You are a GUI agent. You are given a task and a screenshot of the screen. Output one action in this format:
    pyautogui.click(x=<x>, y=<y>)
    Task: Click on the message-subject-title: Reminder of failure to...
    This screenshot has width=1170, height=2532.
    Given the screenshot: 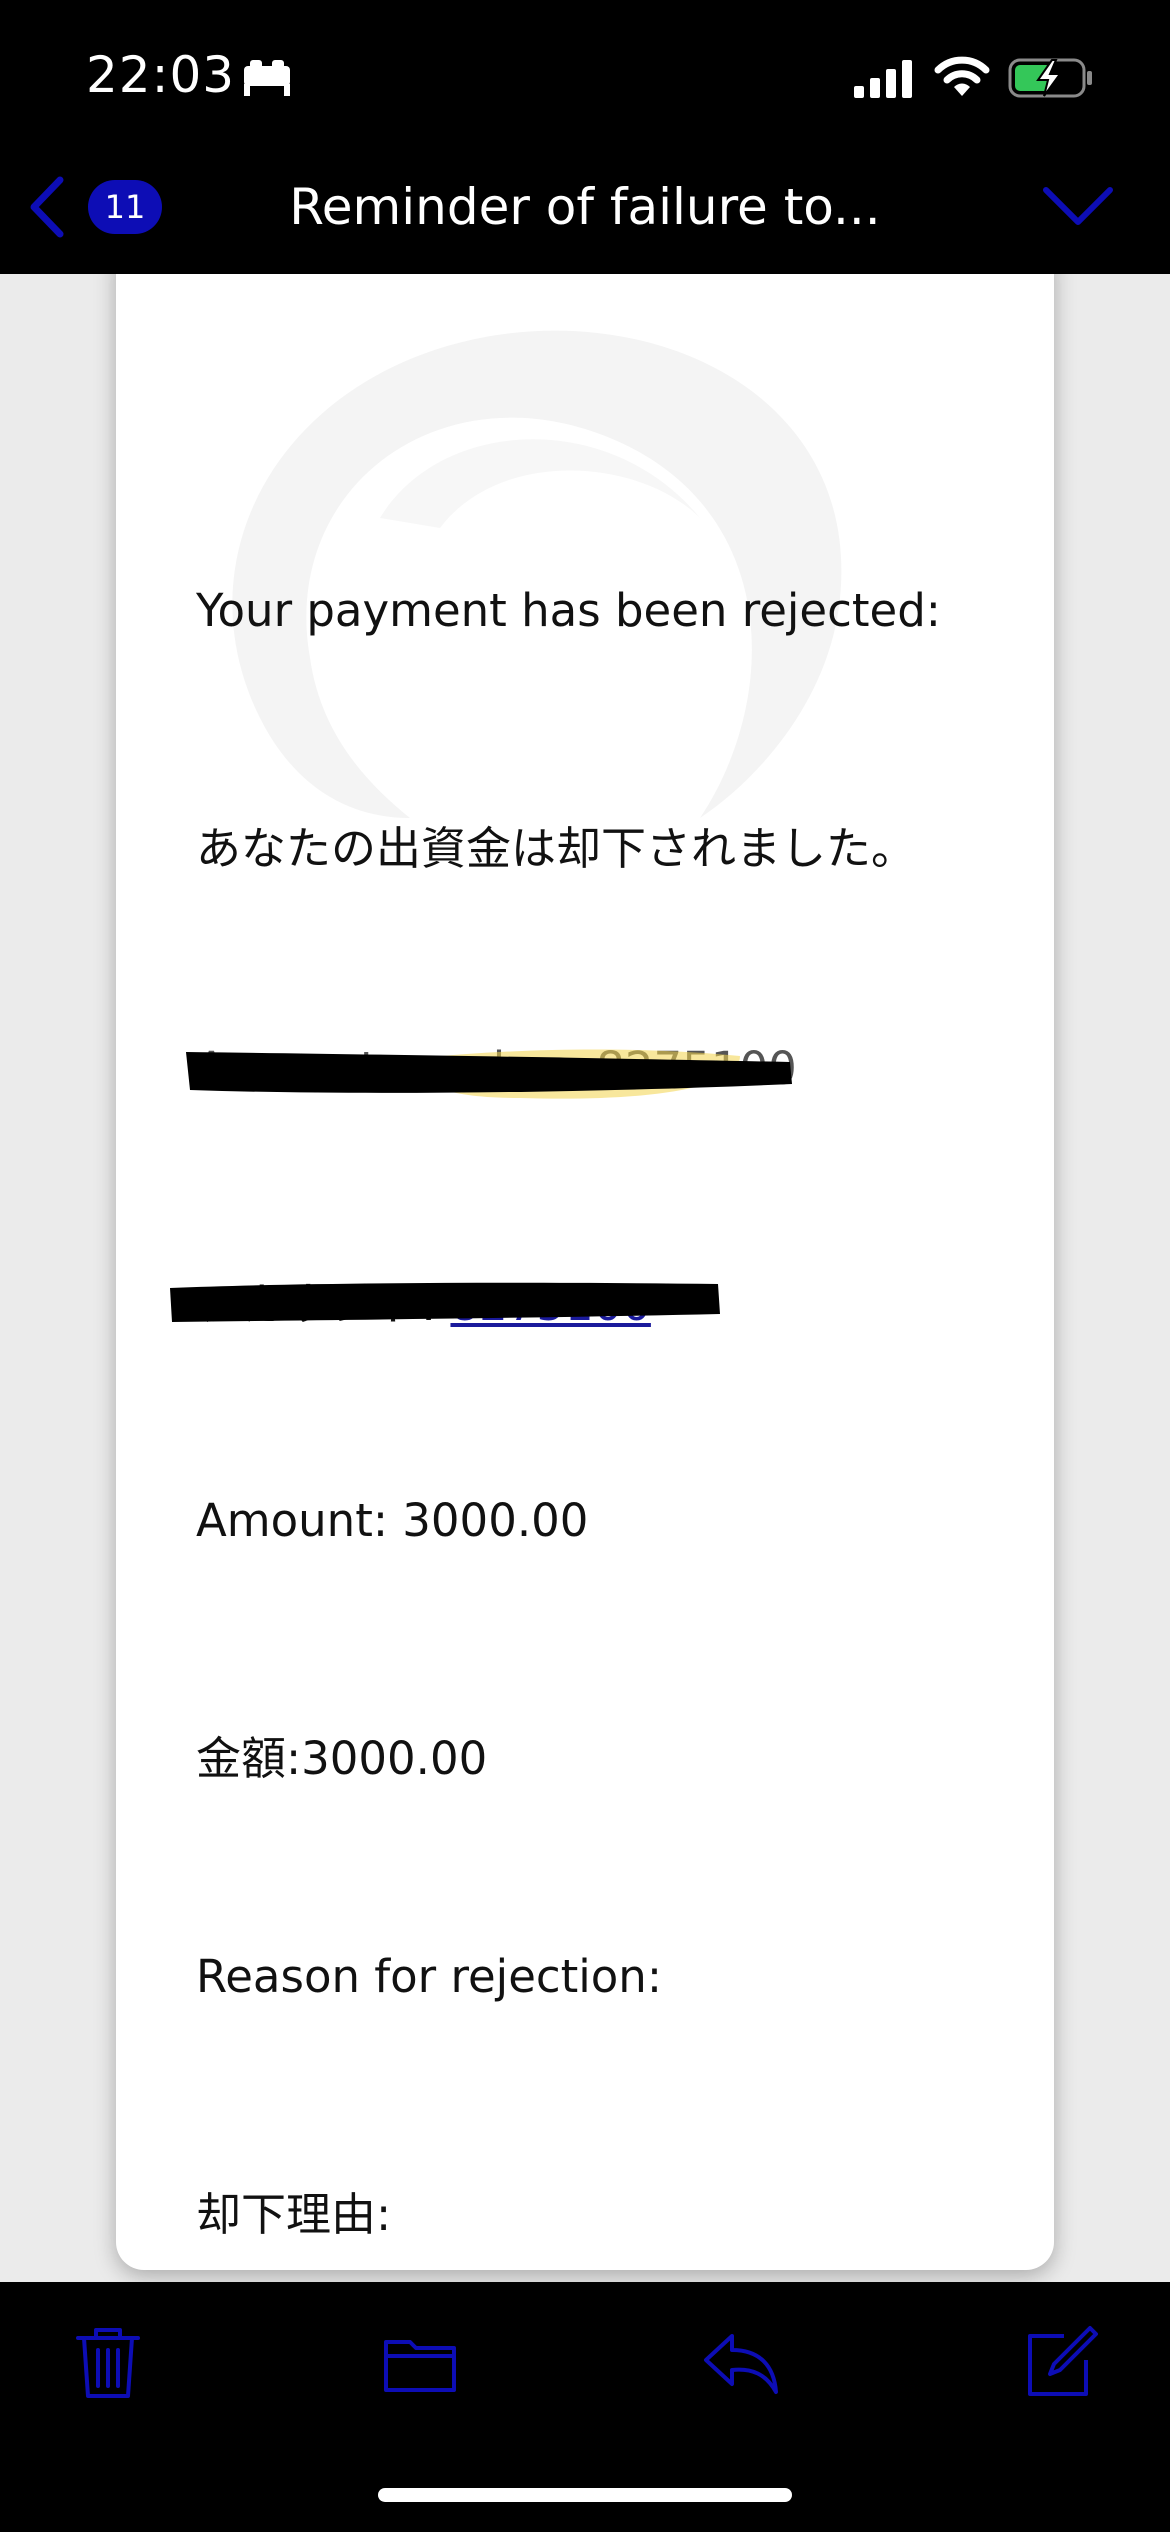 What is the action you would take?
    pyautogui.click(x=585, y=207)
    